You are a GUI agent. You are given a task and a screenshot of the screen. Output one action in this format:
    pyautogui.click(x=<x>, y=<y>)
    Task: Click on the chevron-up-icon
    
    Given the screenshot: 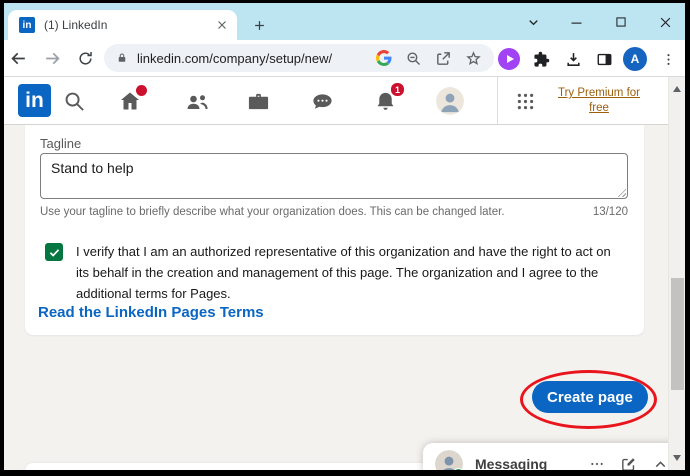 What is the action you would take?
    pyautogui.click(x=660, y=463)
    